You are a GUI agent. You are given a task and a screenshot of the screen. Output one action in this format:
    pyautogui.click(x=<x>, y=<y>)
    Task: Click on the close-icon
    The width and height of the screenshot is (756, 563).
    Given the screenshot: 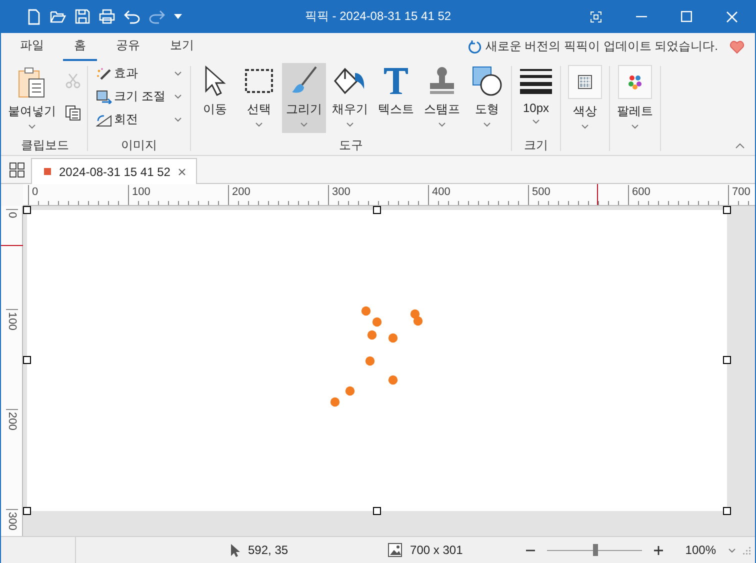 What is the action you would take?
    pyautogui.click(x=732, y=16)
    